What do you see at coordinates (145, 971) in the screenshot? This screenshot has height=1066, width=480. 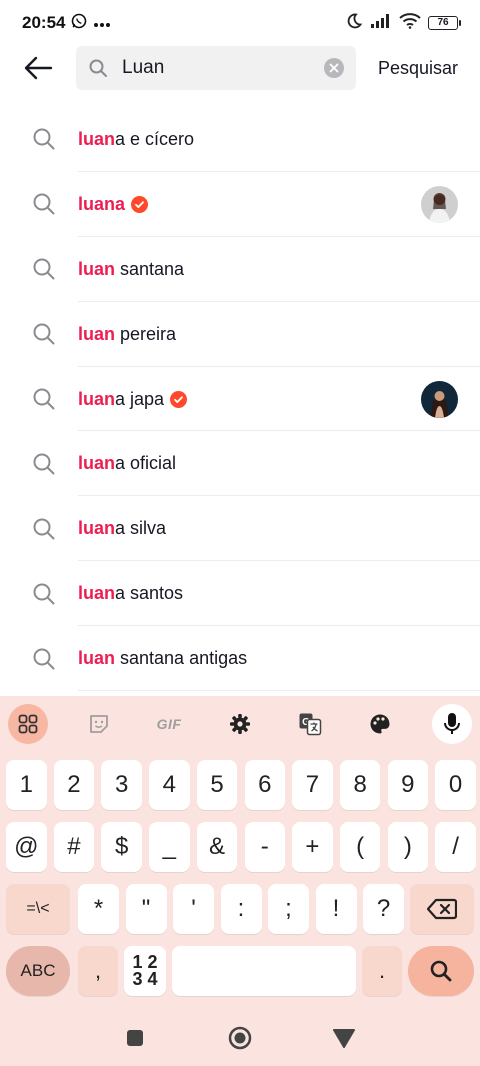 I see `numpad-key: 1 2 3 4` at bounding box center [145, 971].